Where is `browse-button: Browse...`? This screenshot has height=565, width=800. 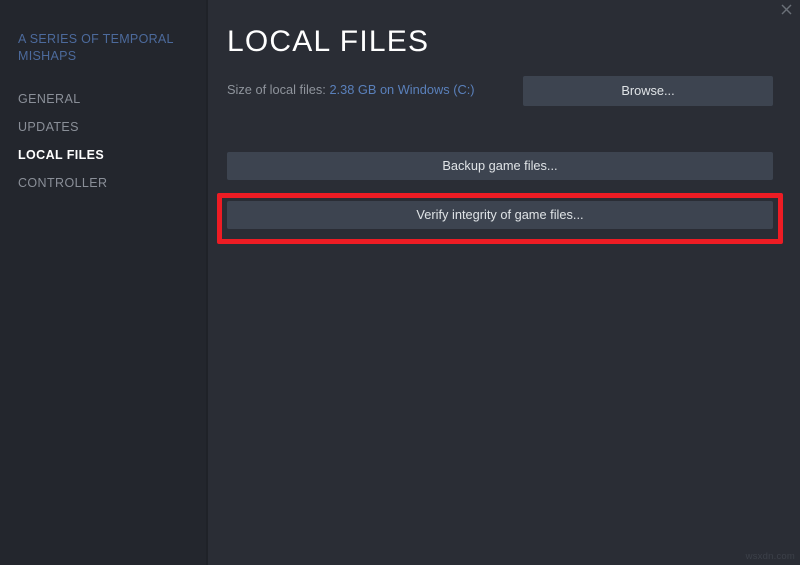 browse-button: Browse... is located at coordinates (648, 91).